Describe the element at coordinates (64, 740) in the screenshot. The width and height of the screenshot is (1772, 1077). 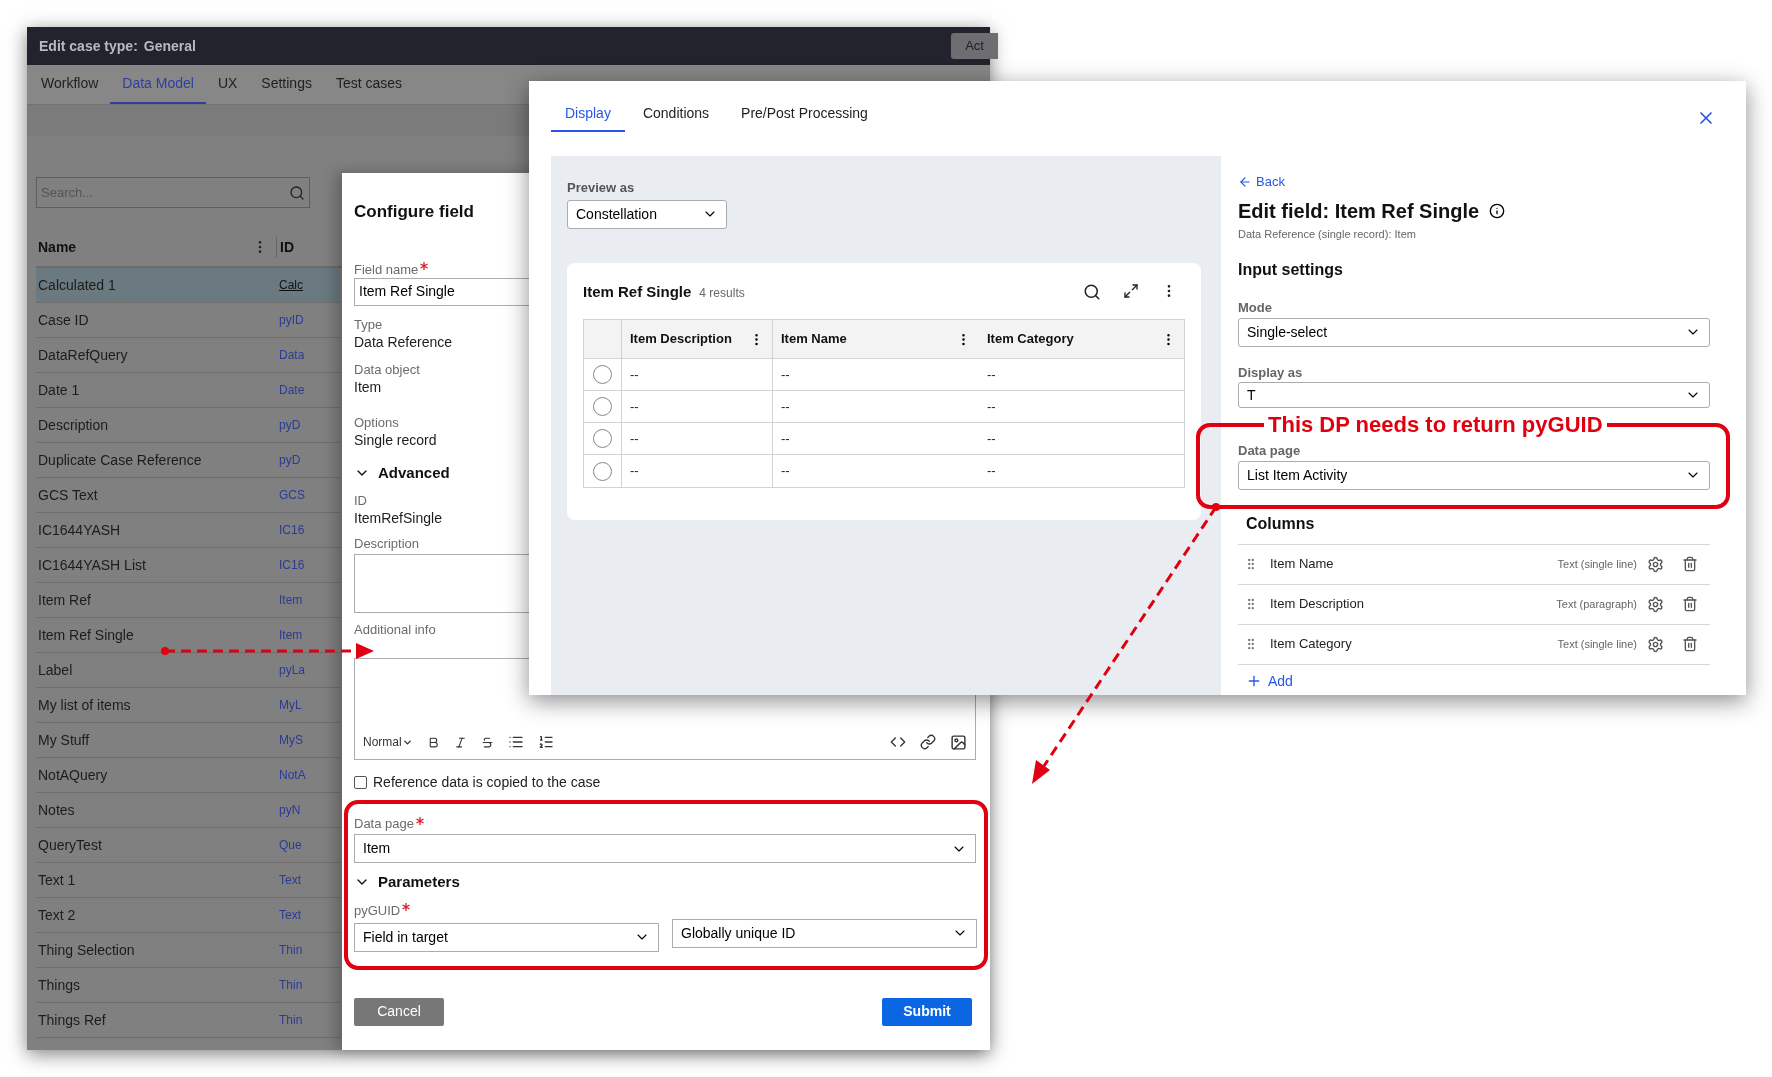
I see `field-name: My Stuff` at that location.